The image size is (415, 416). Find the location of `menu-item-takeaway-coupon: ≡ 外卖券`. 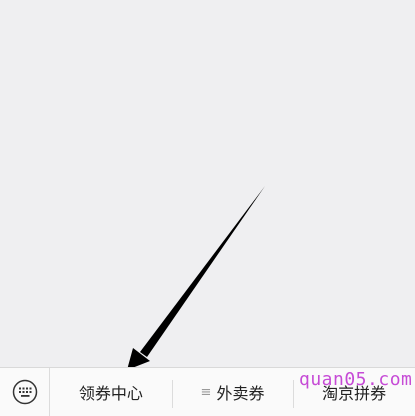

menu-item-takeaway-coupon: ≡ 外卖券 is located at coordinates (232, 392).